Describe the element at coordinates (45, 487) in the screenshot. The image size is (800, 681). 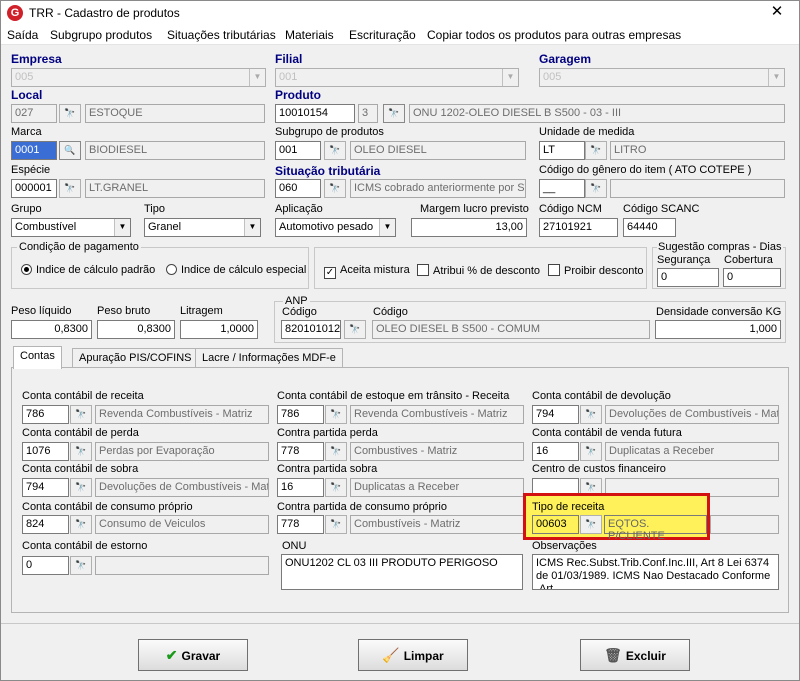
I see `conta-sobra-code: 794` at that location.